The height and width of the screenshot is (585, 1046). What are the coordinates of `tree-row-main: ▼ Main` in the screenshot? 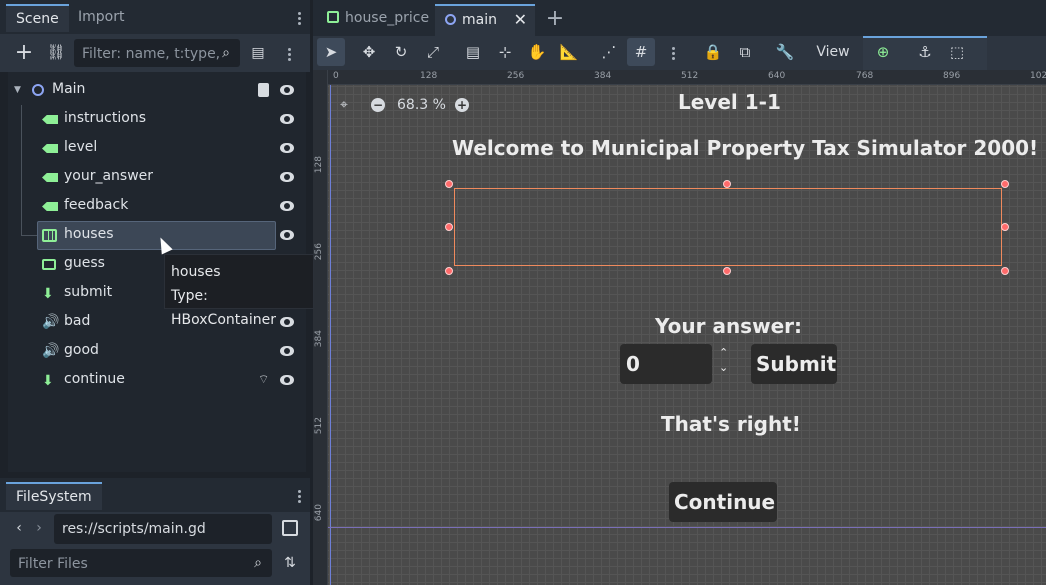 It's located at (157, 90).